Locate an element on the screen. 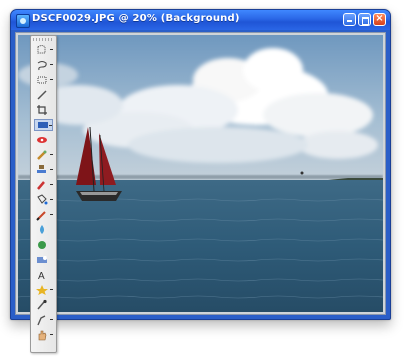 The height and width of the screenshot is (361, 404). tool-palette: A is located at coordinates (43, 194).